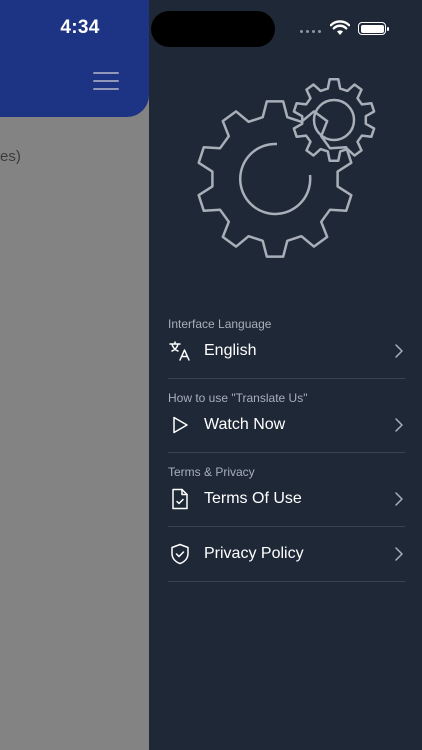 This screenshot has width=422, height=750. Describe the element at coordinates (230, 350) in the screenshot. I see `language-value: English` at that location.